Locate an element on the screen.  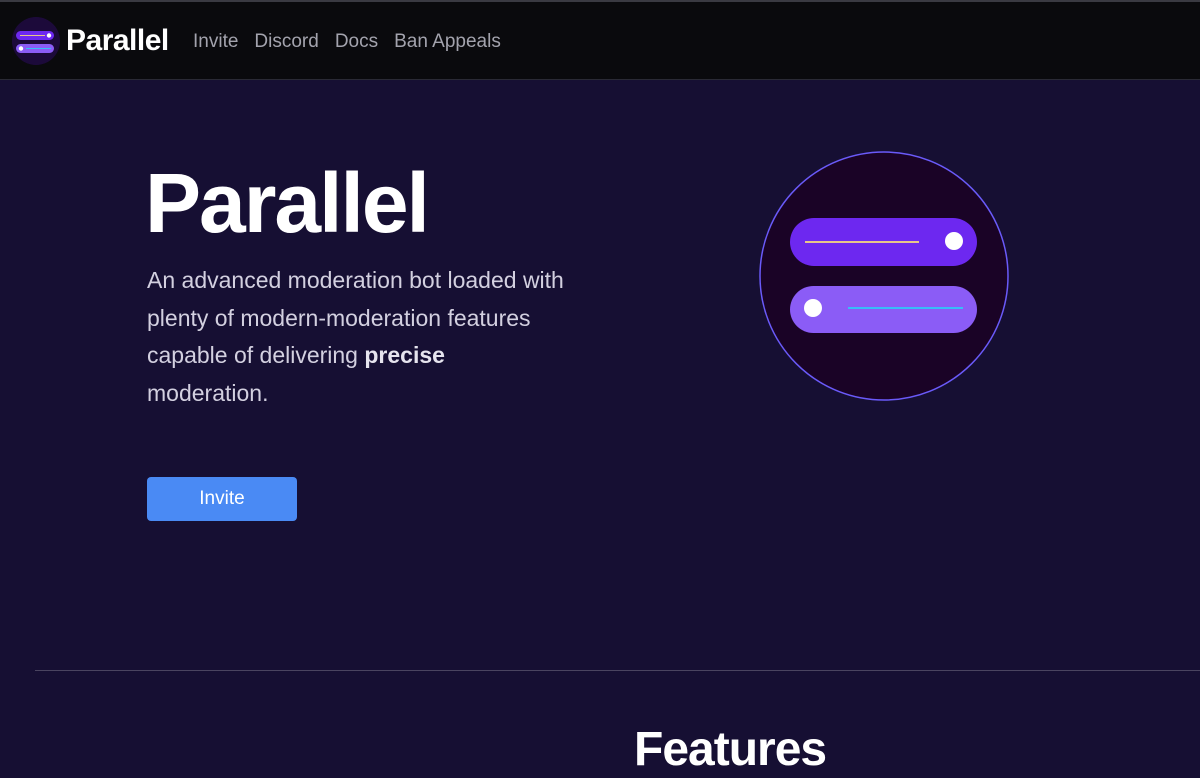
parallel-toggles-illustration-icon is located at coordinates (884, 276).